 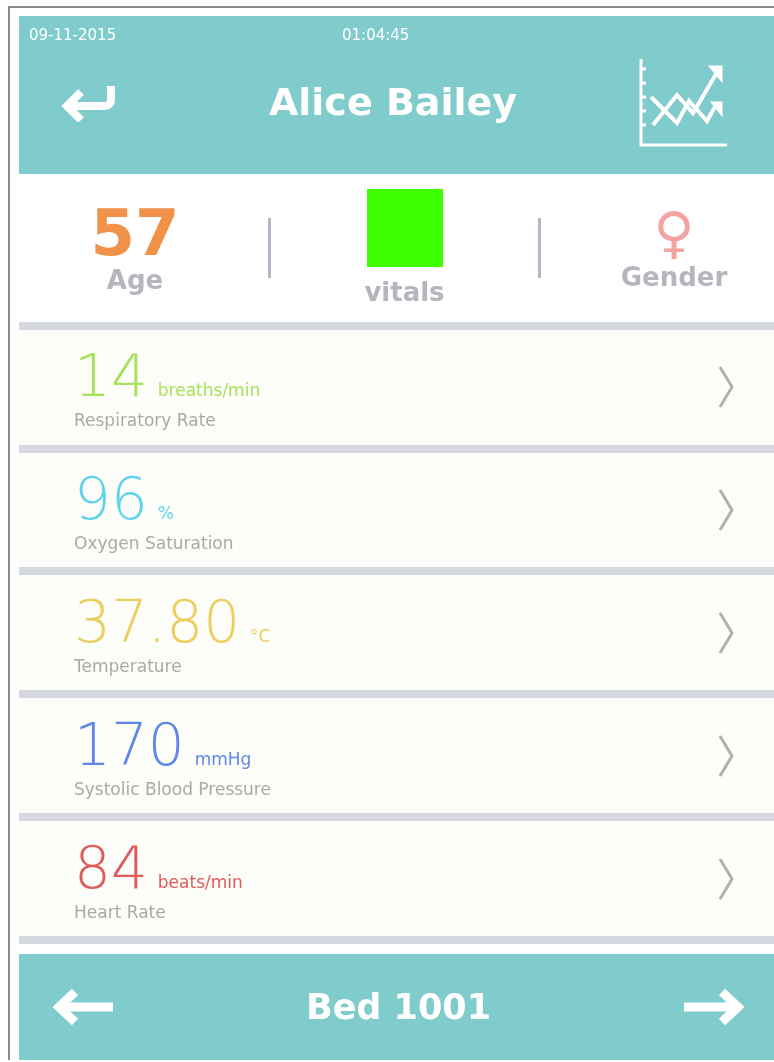 What do you see at coordinates (396, 756) in the screenshot?
I see `vital-row: 170 mmHg Systolic Blood Pressure` at bounding box center [396, 756].